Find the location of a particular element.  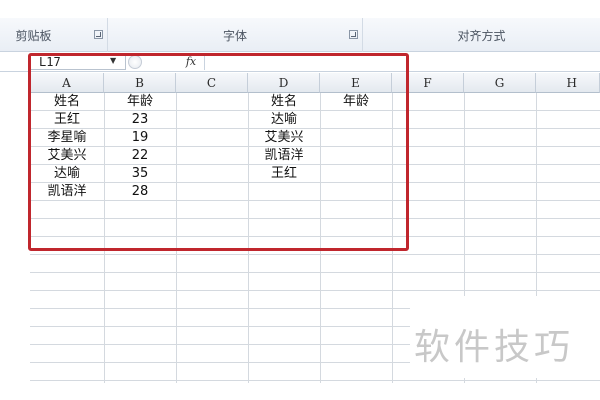

ribbon-group-label: 字体 is located at coordinates (234, 35).